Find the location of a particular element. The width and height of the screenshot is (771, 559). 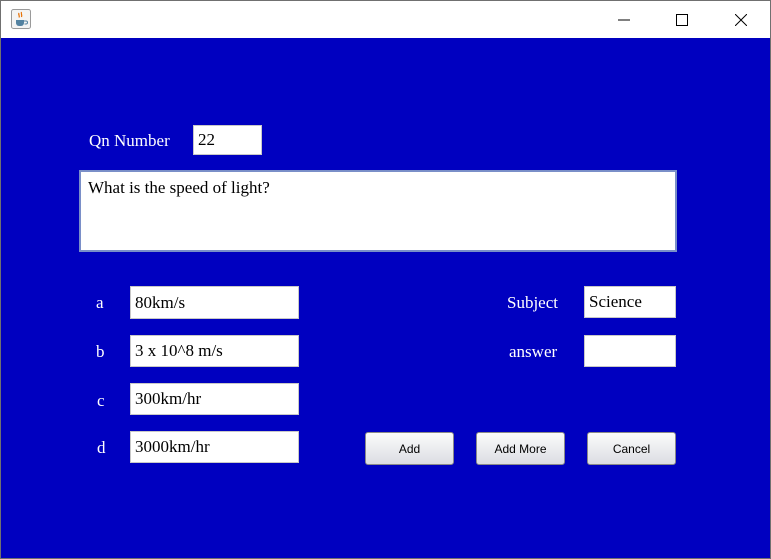

option-a-label: a is located at coordinates (100, 302).